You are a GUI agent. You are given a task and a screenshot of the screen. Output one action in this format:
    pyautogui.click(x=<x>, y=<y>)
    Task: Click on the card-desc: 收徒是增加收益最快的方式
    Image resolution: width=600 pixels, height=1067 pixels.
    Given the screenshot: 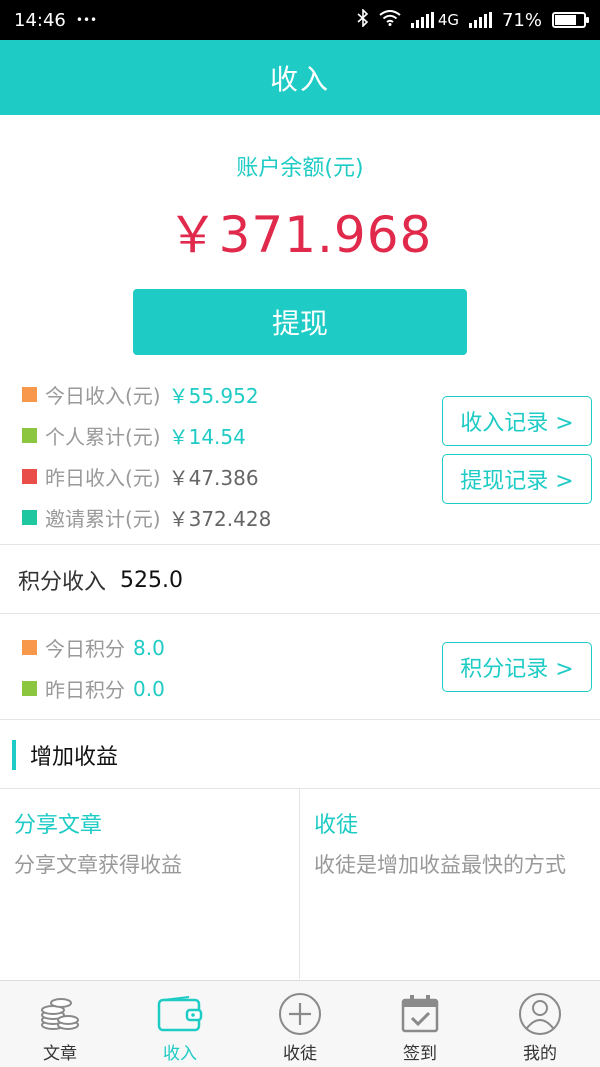 What is the action you would take?
    pyautogui.click(x=440, y=865)
    